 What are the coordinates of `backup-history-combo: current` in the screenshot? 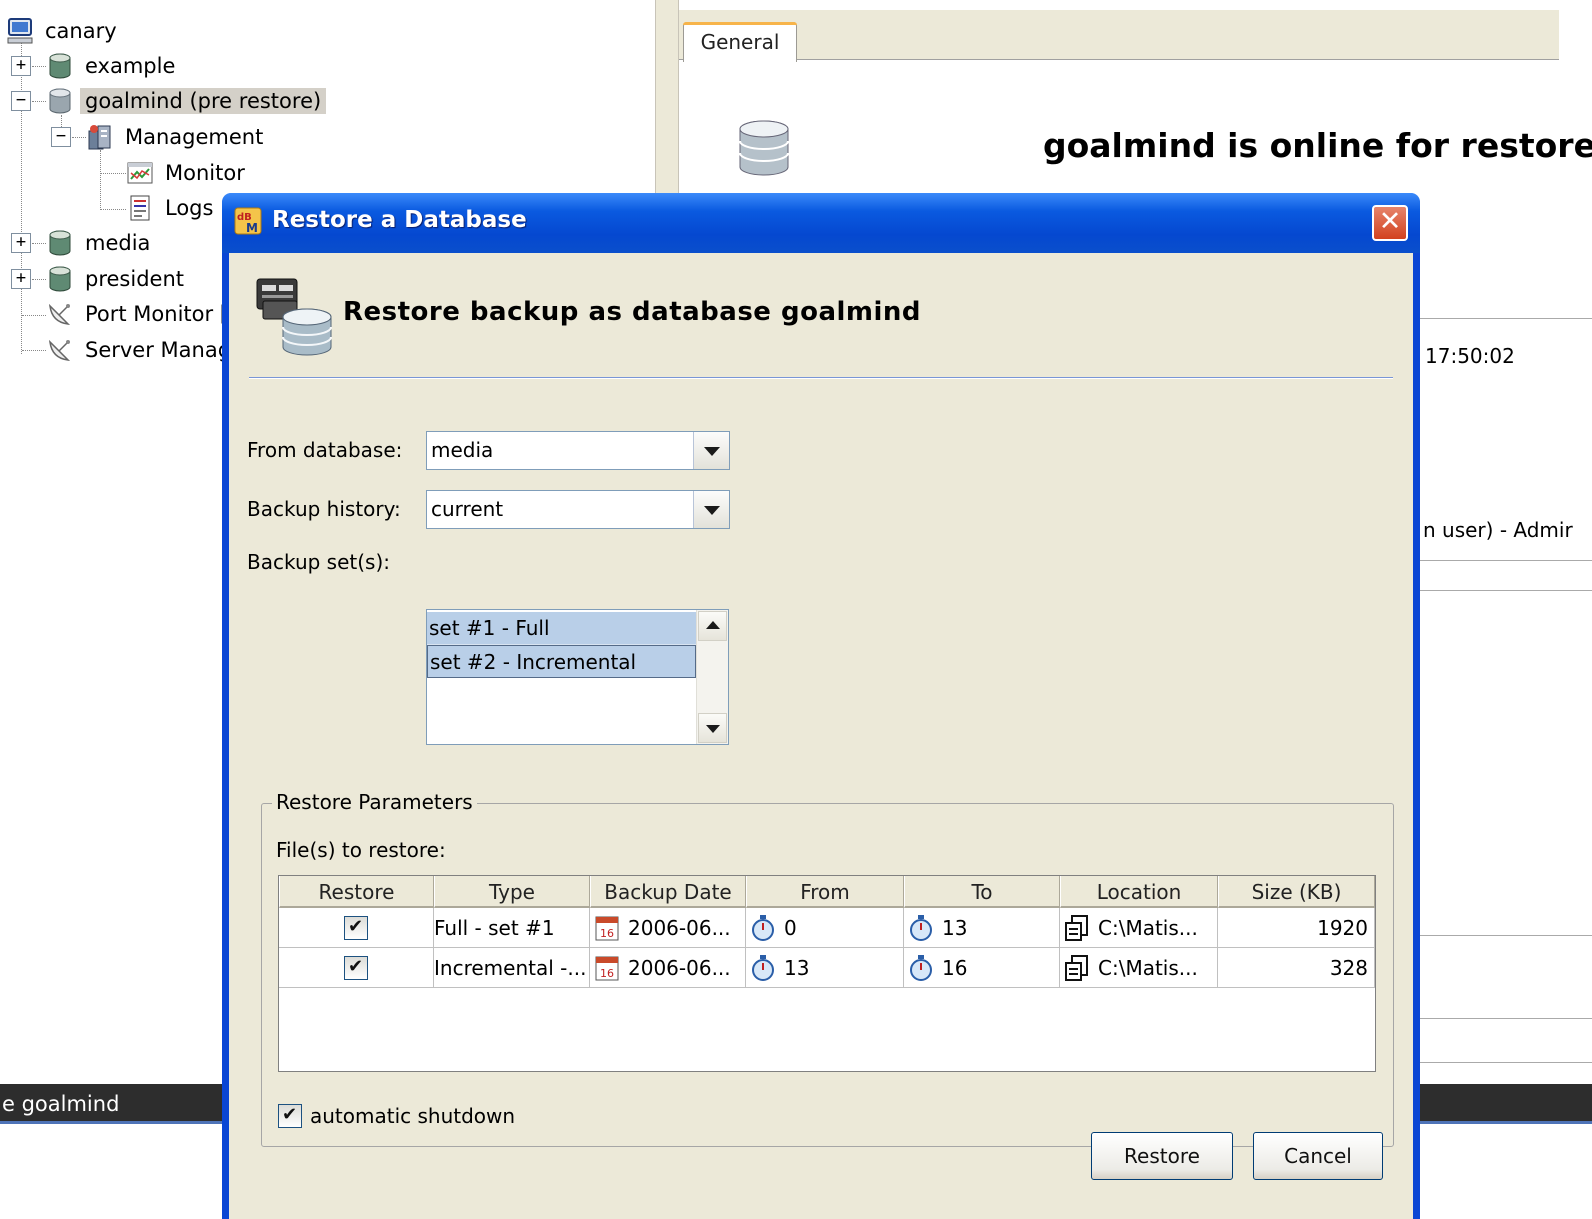 It's located at (578, 509).